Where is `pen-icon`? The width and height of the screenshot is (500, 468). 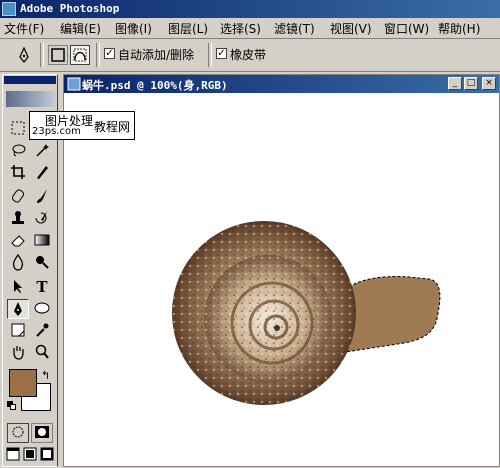
pen-icon is located at coordinates (24, 54).